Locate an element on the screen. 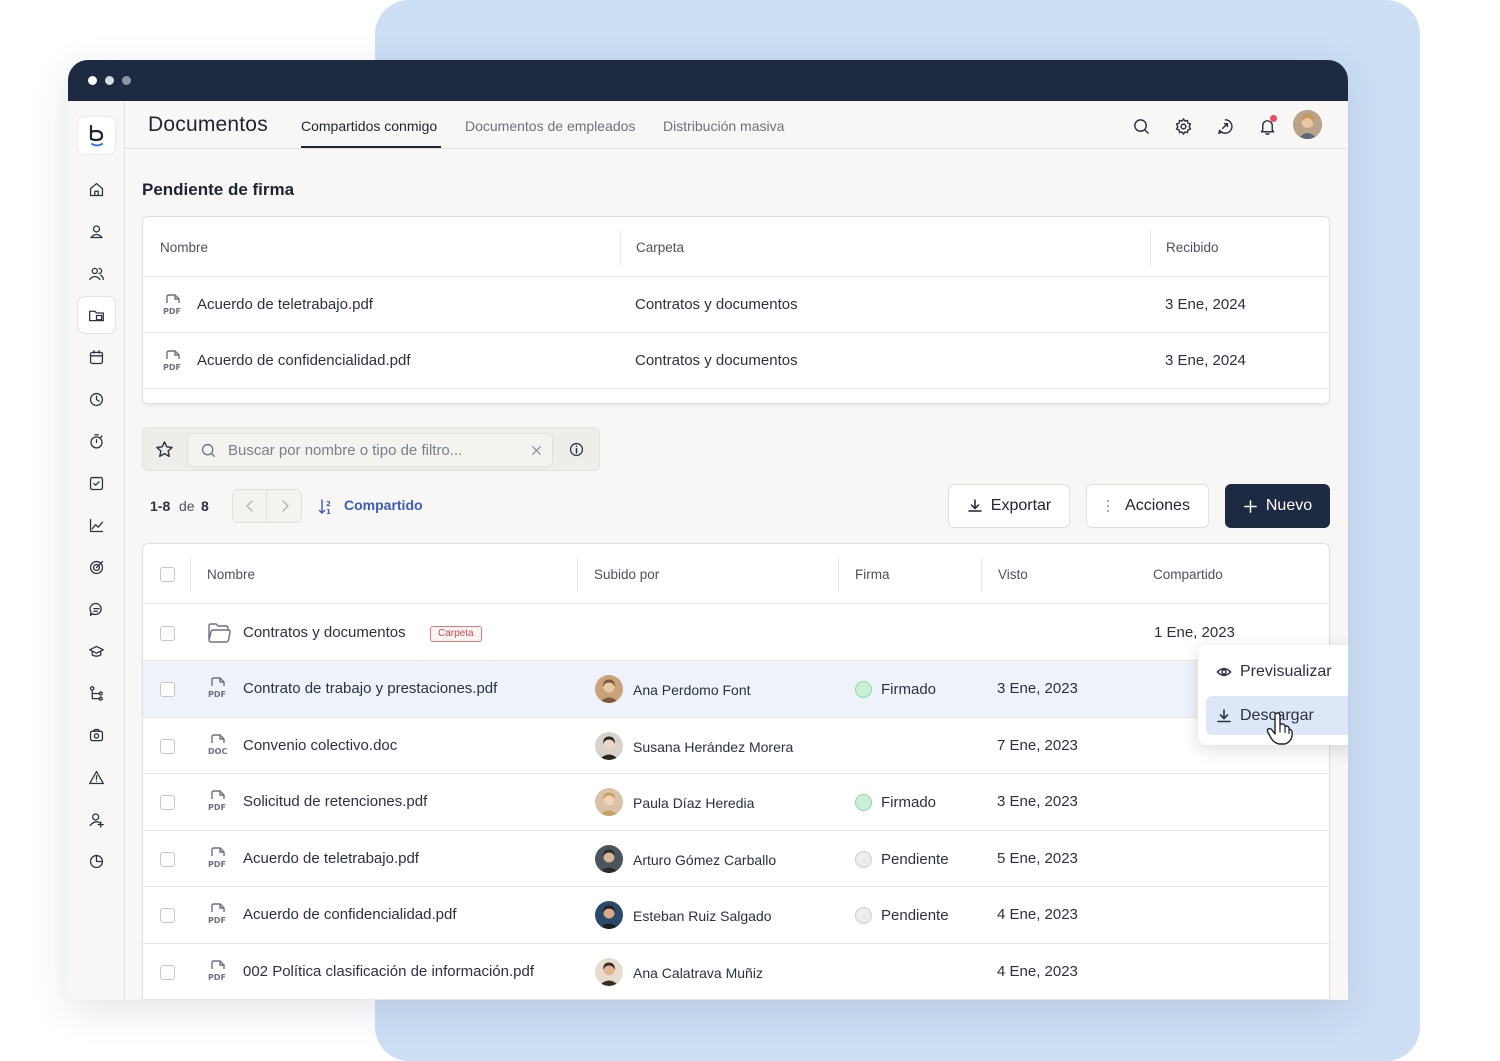 The image size is (1500, 1061). settings-button is located at coordinates (1183, 126).